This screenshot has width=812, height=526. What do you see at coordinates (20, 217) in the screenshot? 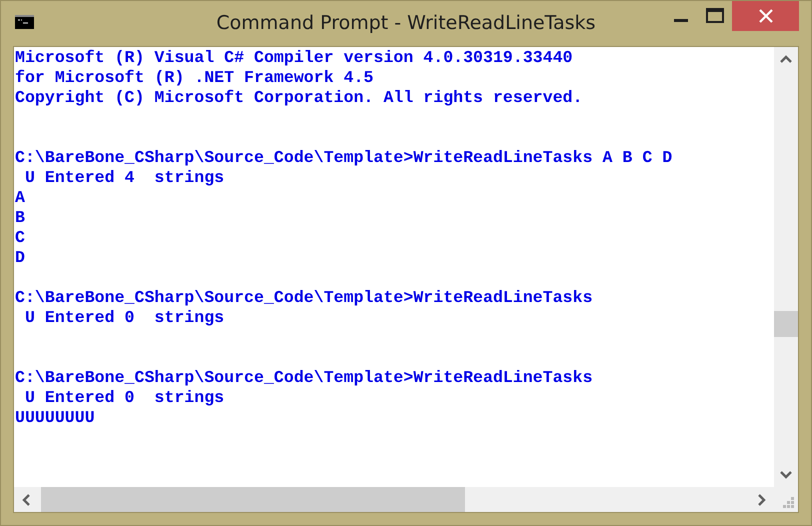
I see `console-line: B` at bounding box center [20, 217].